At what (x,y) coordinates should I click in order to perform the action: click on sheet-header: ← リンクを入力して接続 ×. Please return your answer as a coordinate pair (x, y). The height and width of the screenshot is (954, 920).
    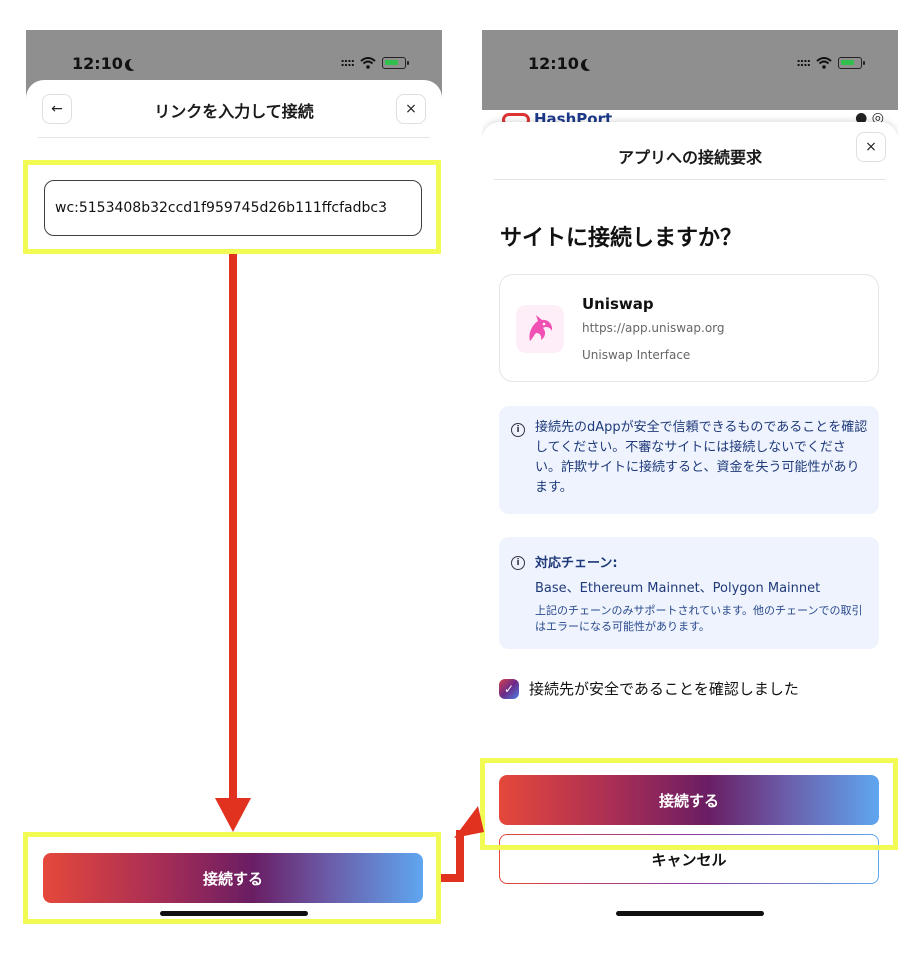
    Looking at the image, I should click on (234, 109).